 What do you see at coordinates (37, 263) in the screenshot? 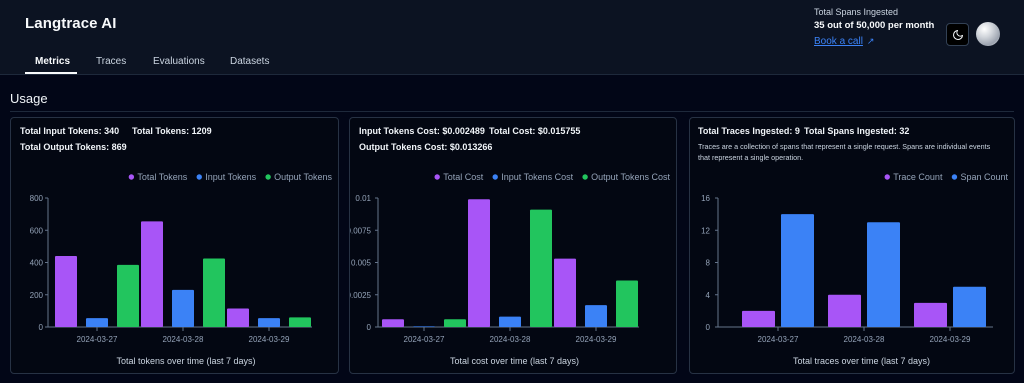
I see `y-tick-label: 400` at bounding box center [37, 263].